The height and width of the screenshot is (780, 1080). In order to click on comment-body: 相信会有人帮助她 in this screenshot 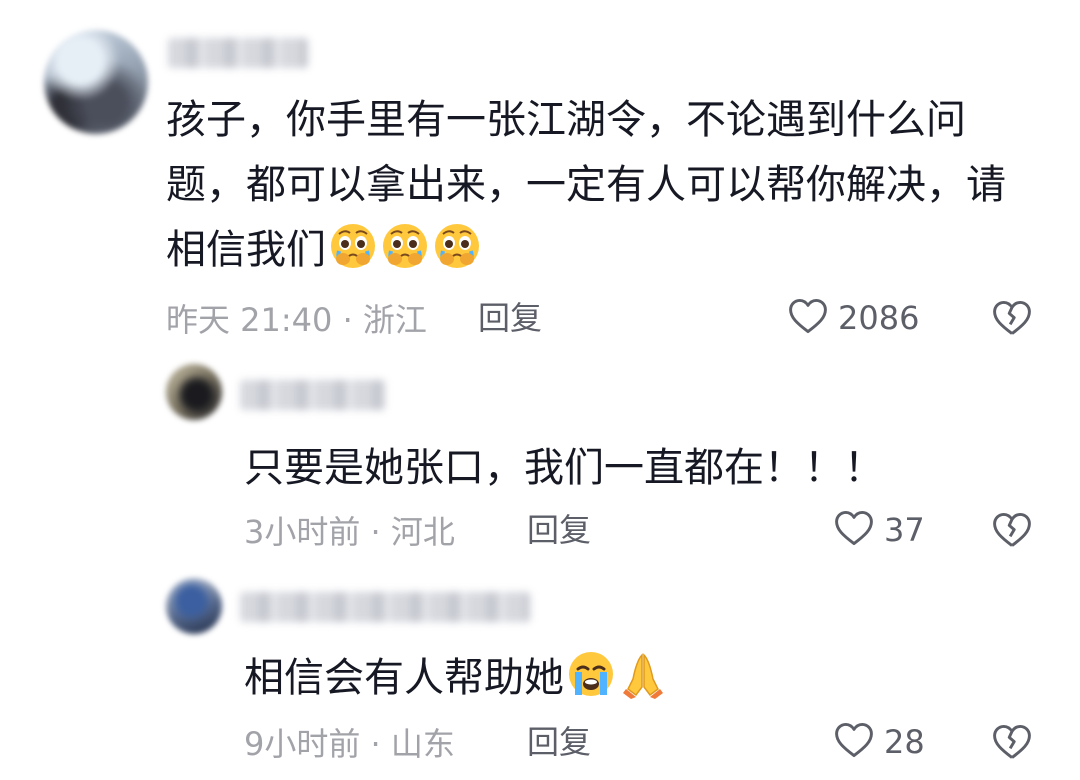, I will do `click(404, 678)`.